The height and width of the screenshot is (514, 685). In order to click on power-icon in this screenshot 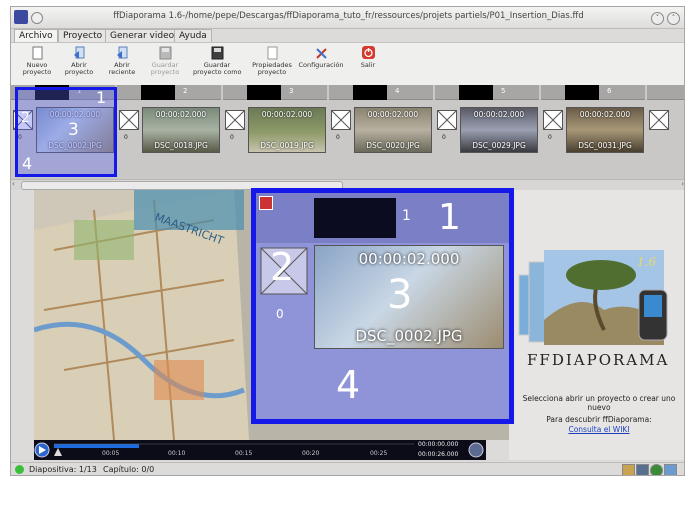, I will do `click(368, 52)`.